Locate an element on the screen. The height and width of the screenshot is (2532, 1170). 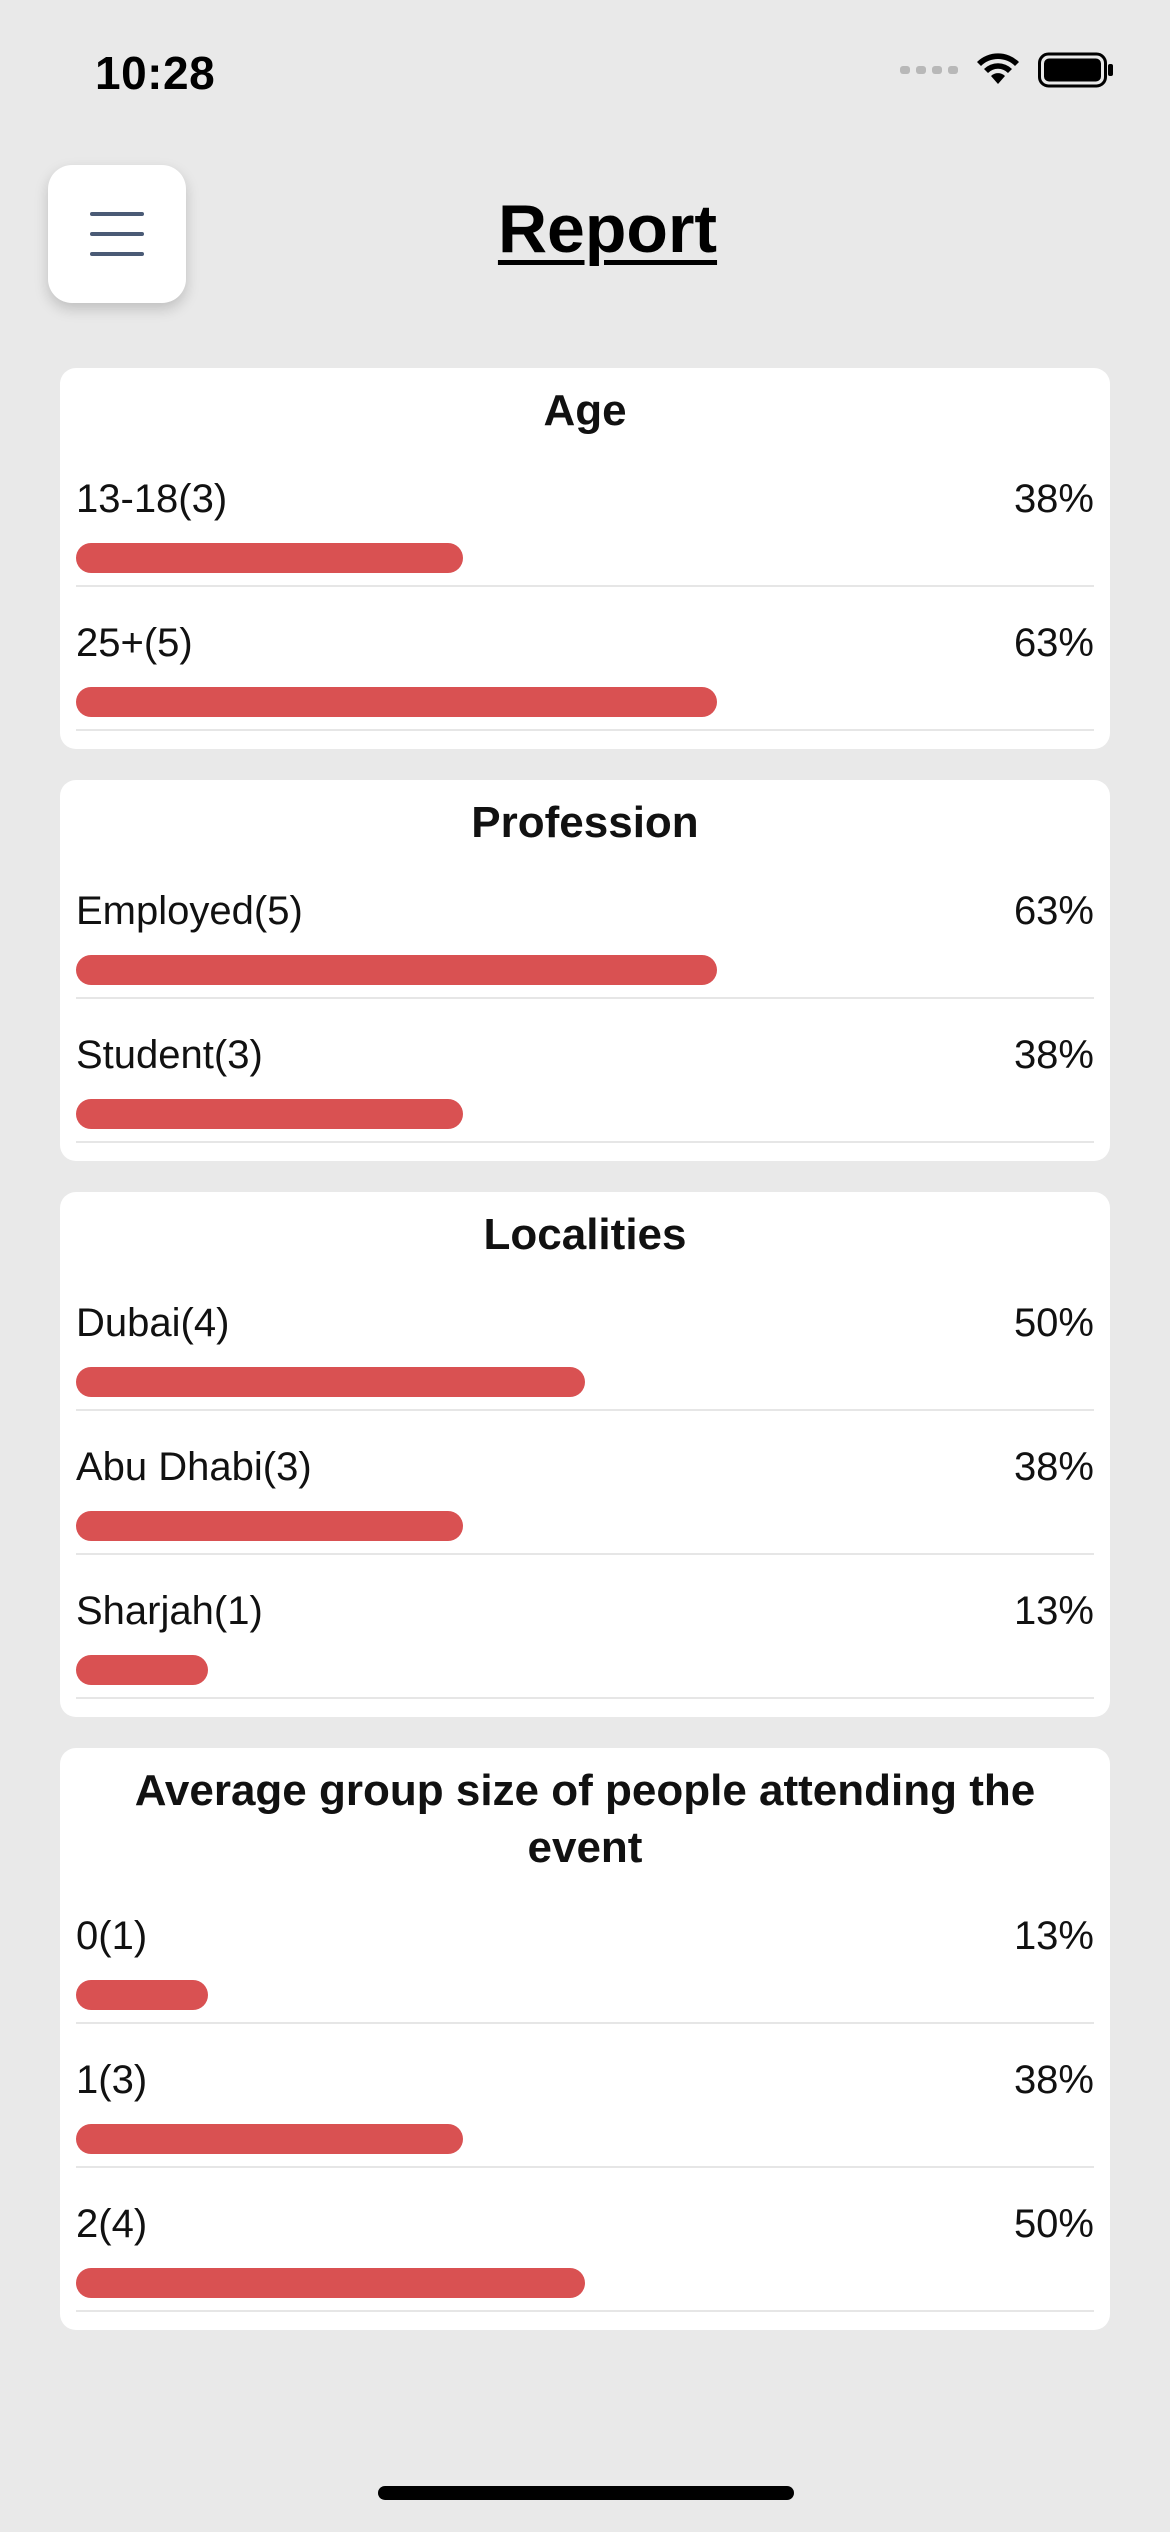
card-title: Profession is located at coordinates (585, 822).